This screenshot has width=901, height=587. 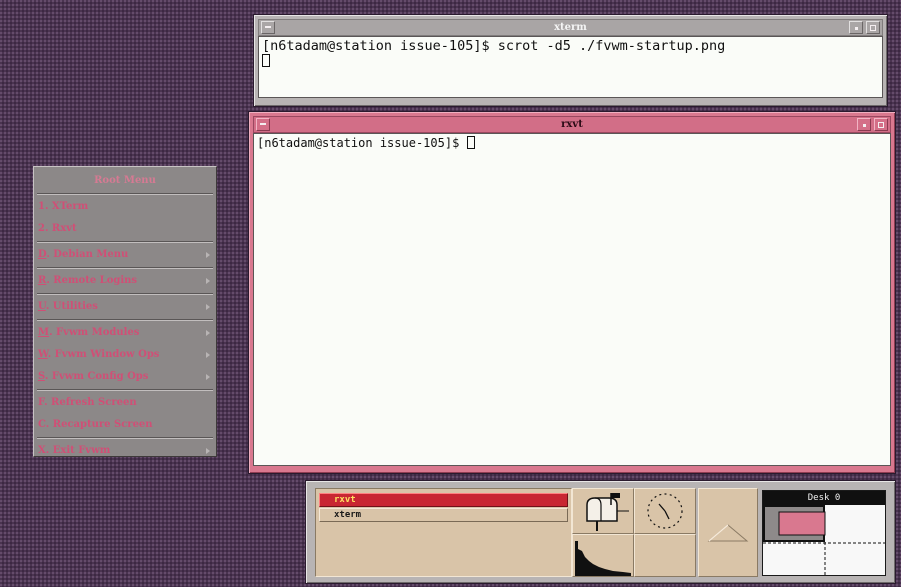 I want to click on xterm-title: xterm, so click(x=570, y=27).